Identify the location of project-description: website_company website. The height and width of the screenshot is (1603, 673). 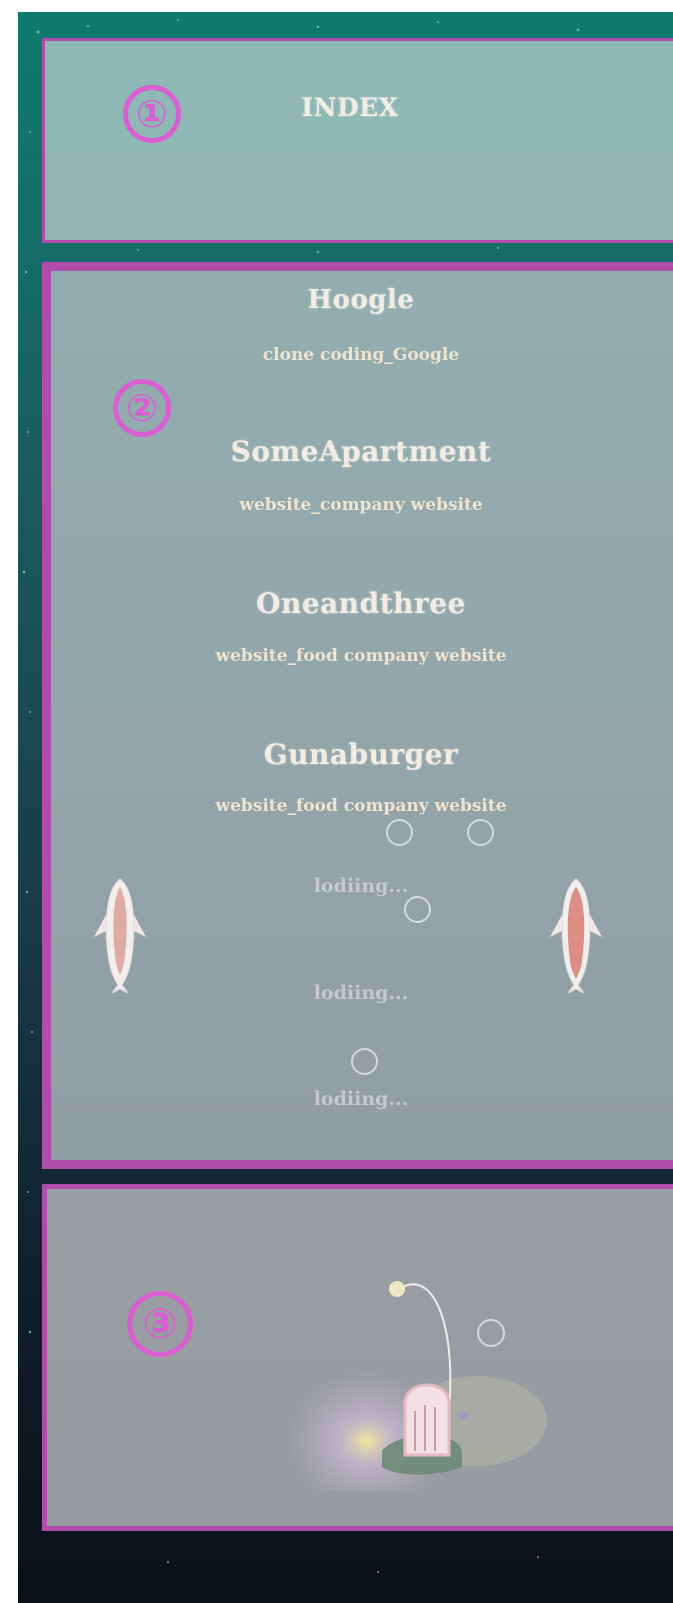
(361, 505).